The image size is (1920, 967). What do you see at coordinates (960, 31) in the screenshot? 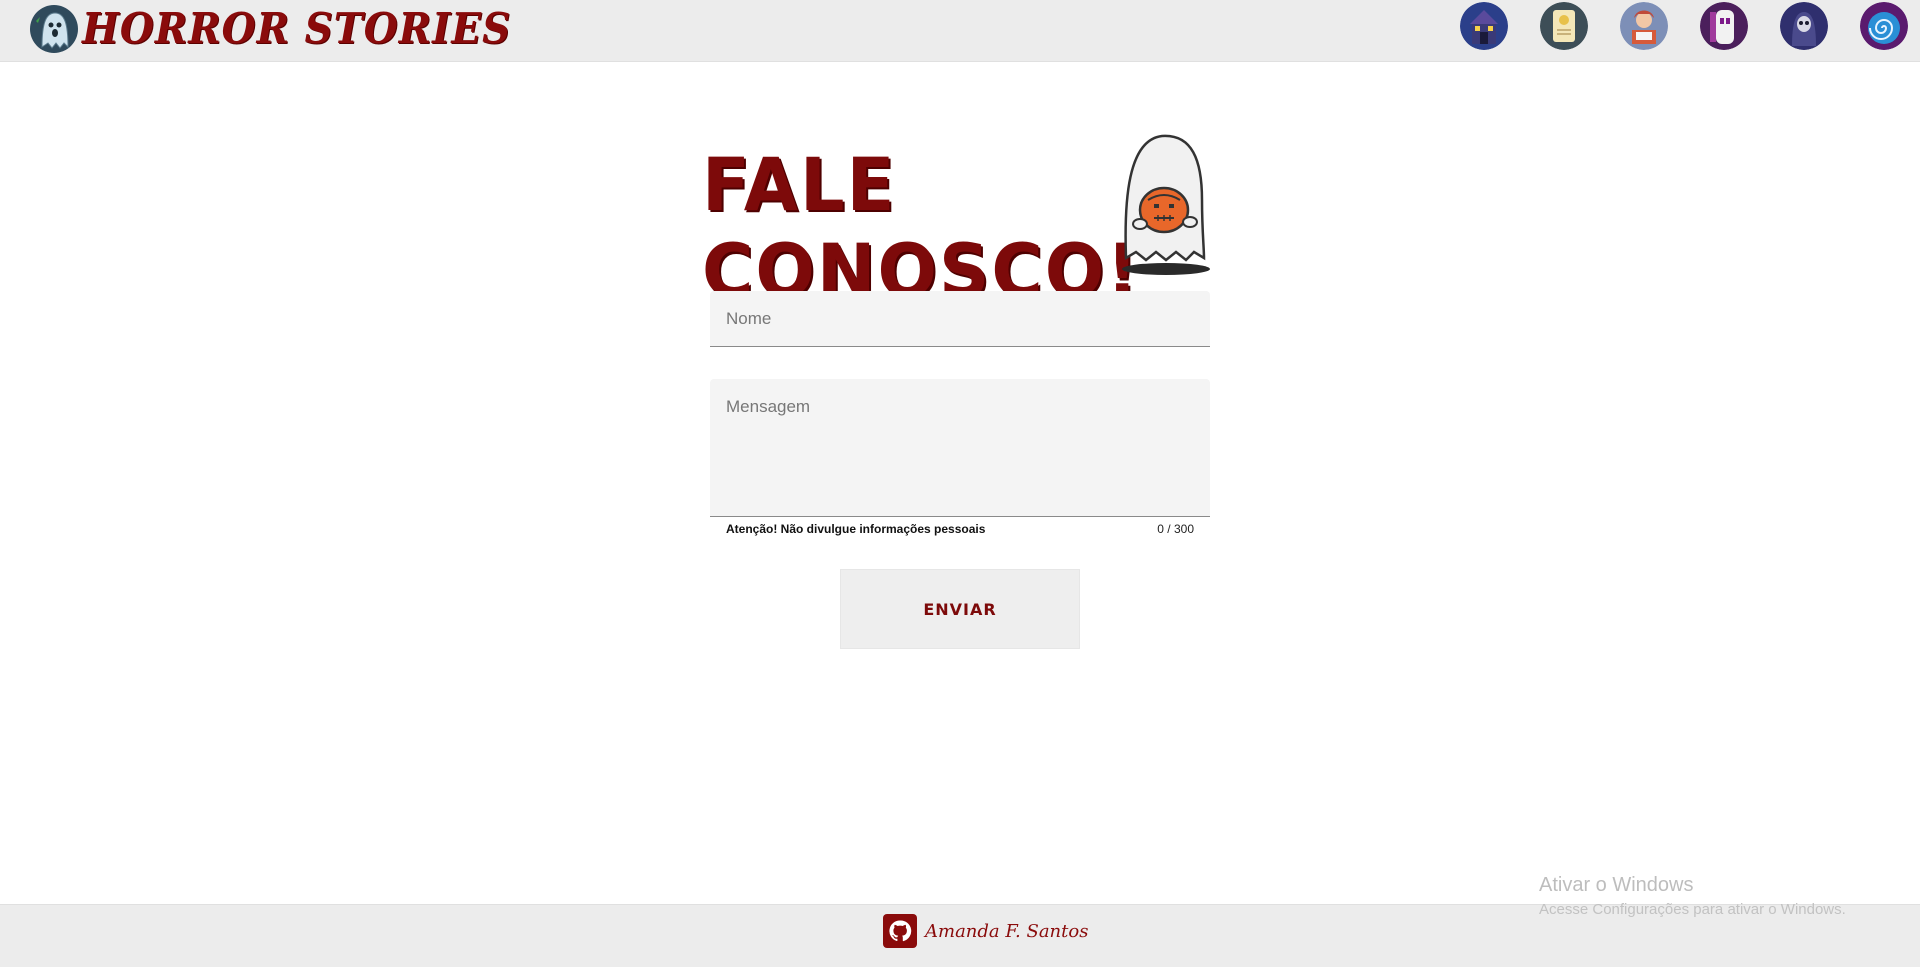
I see `header: HORROR STORIES` at bounding box center [960, 31].